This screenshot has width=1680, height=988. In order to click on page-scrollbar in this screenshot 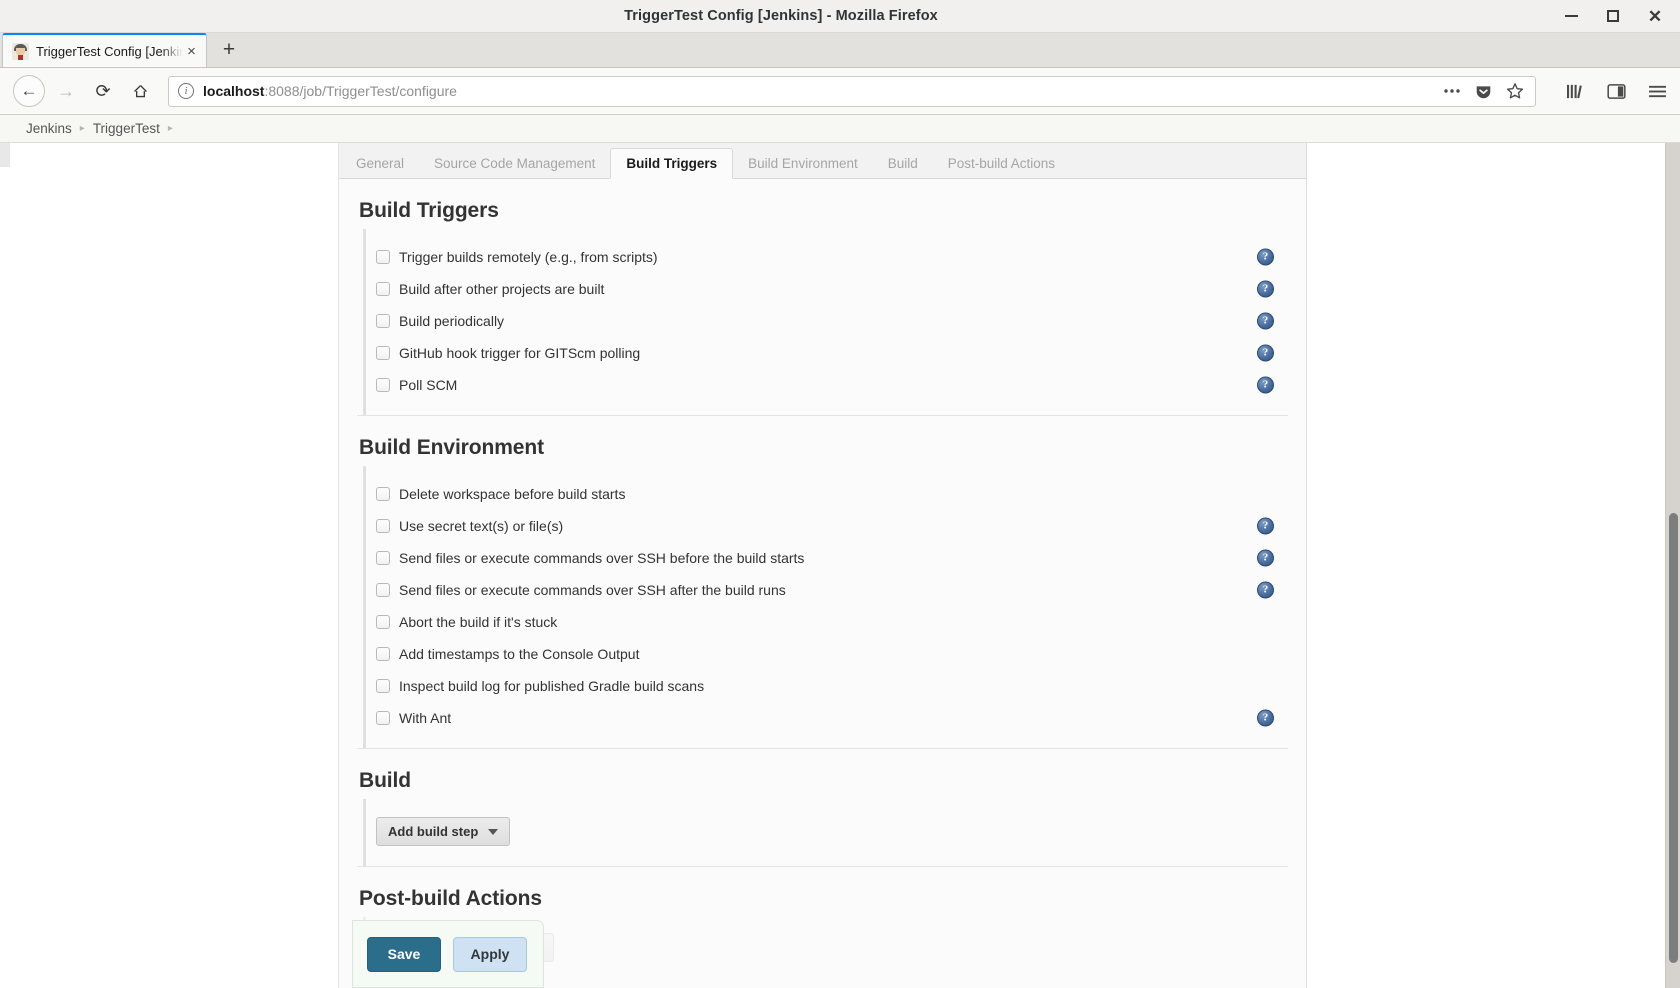, I will do `click(1672, 565)`.